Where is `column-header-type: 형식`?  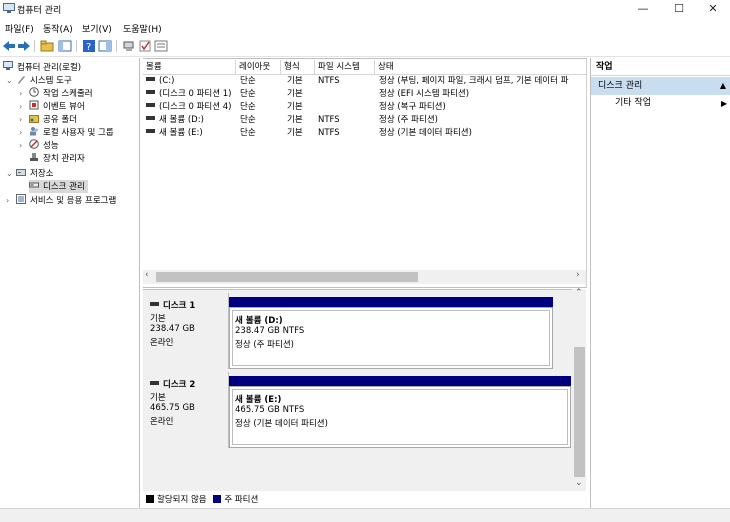
column-header-type: 형식 is located at coordinates (298, 67).